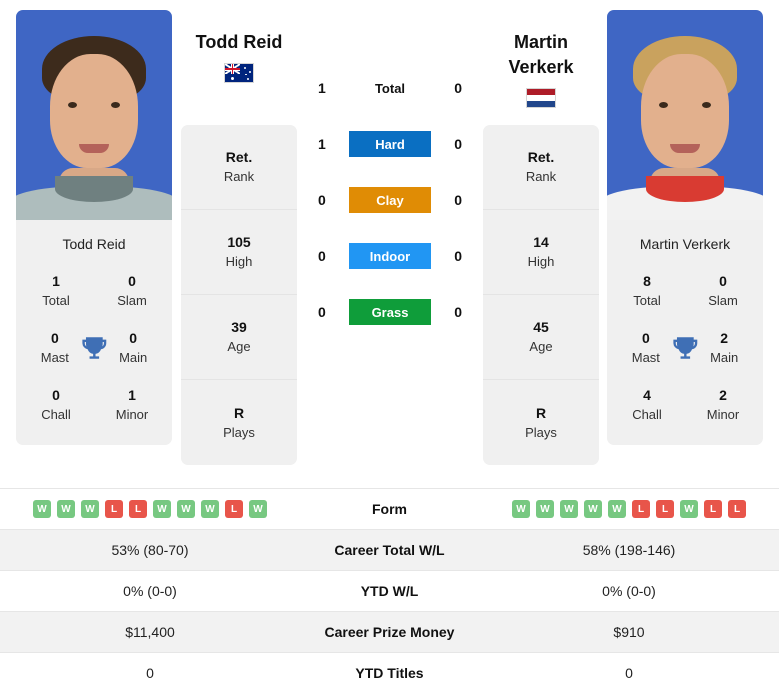 This screenshot has width=779, height=699. I want to click on row-label-form: Form, so click(389, 509).